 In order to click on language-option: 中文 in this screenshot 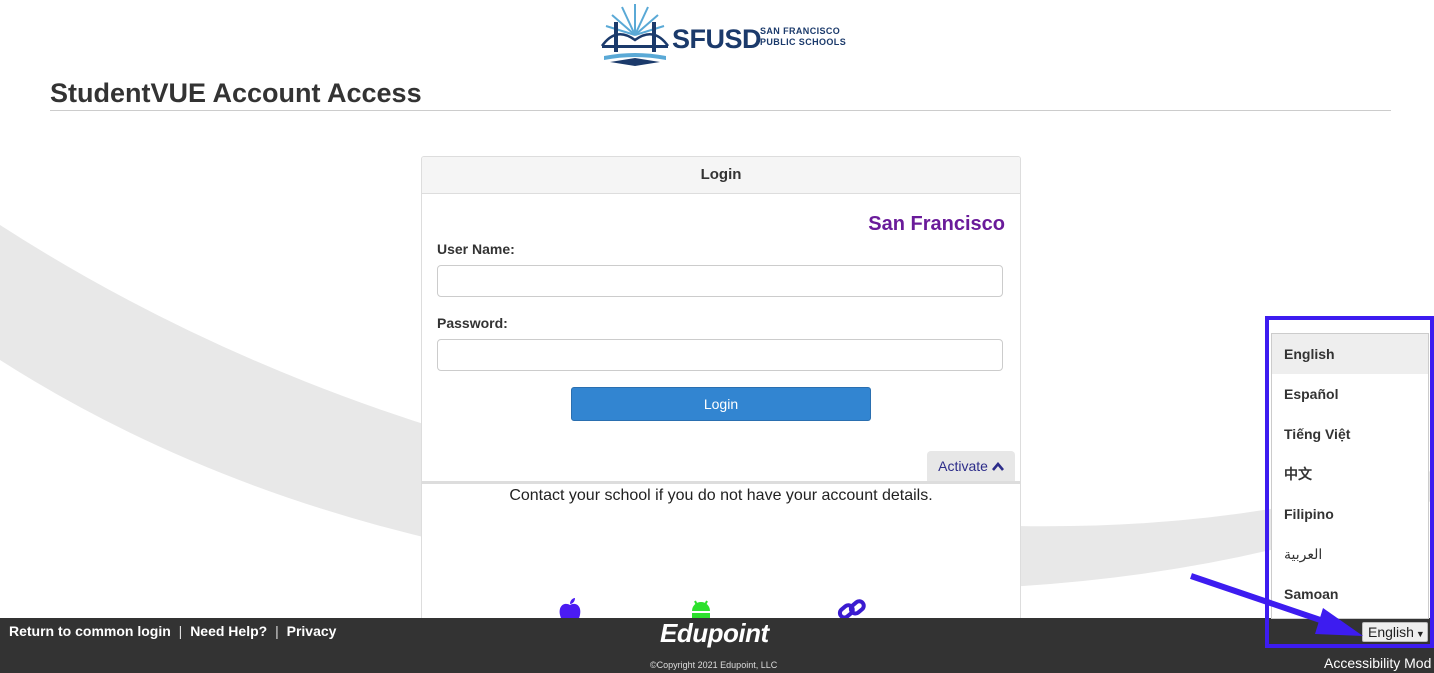, I will do `click(1350, 474)`.